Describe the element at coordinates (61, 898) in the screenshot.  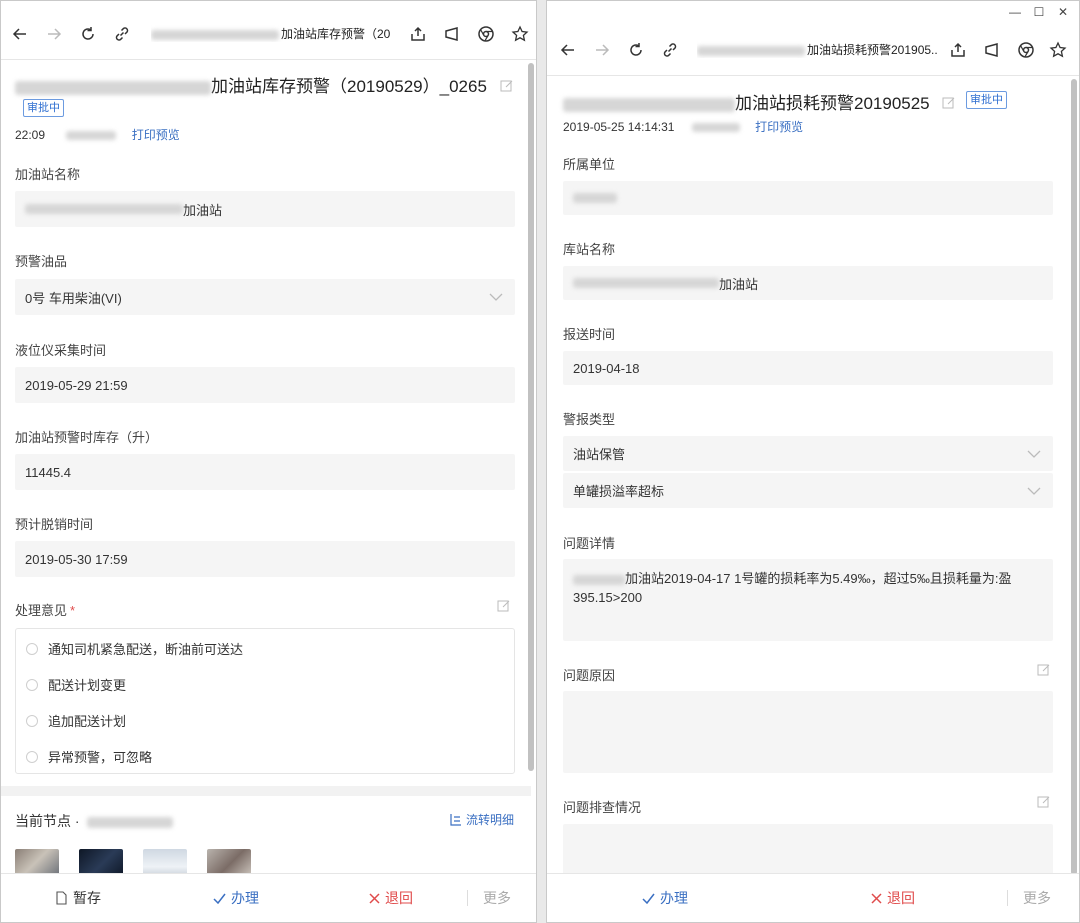
I see `document-icon` at that location.